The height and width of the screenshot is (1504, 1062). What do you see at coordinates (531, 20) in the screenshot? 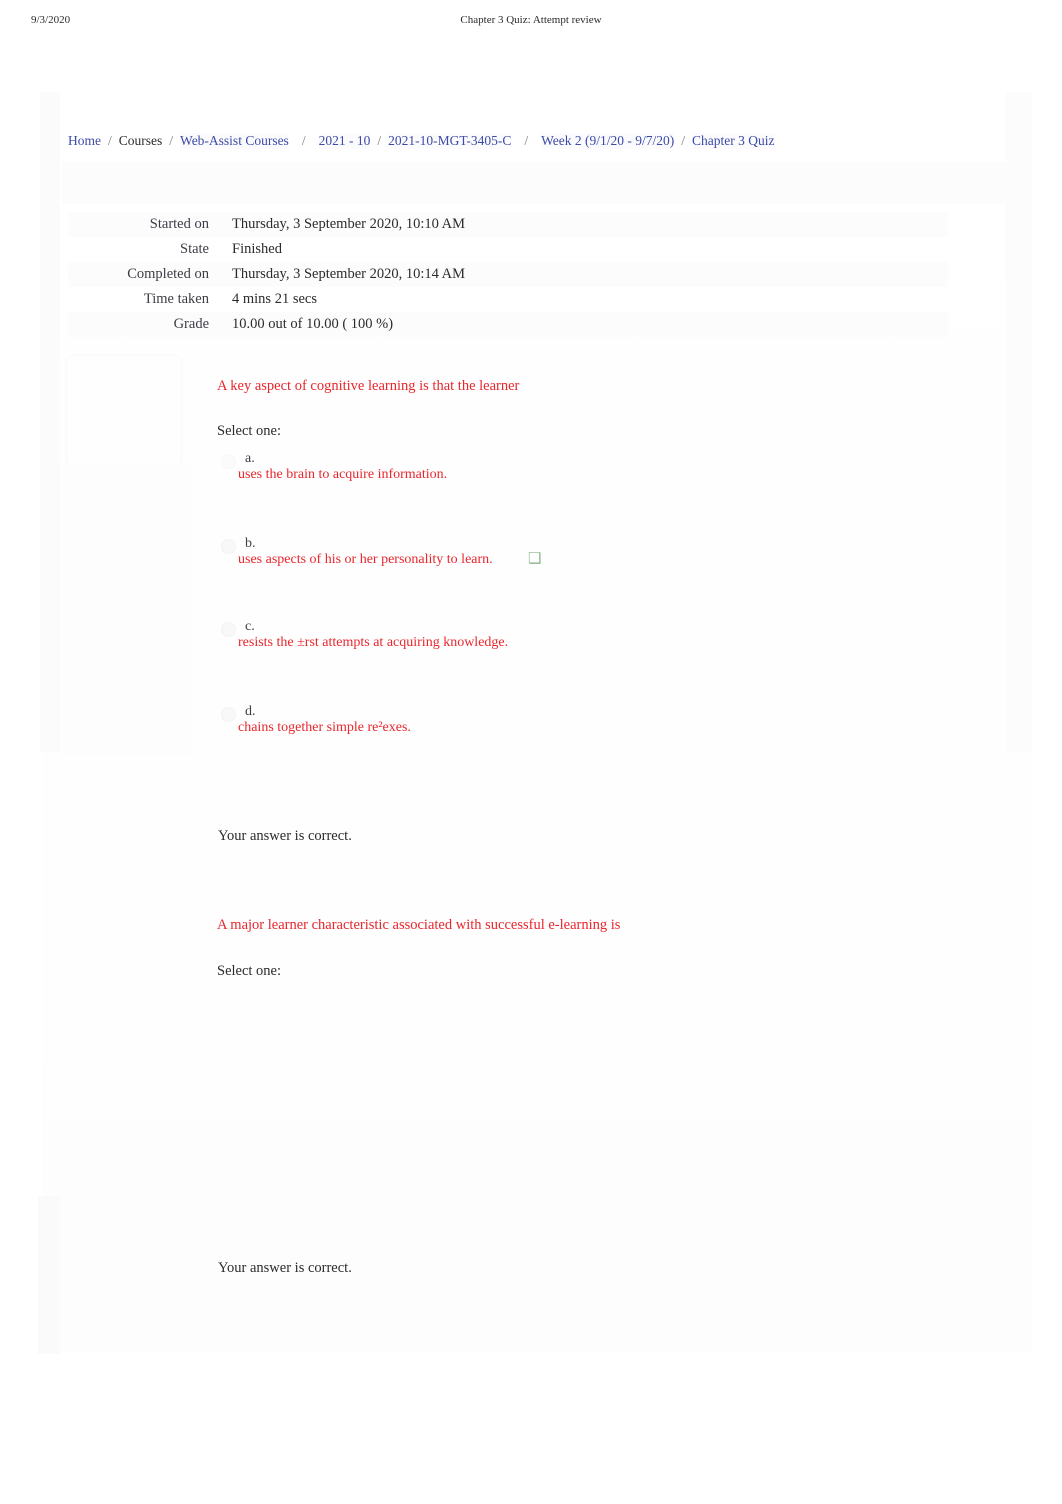
I see `print-title: Chapter 3 Quiz: Attempt review` at bounding box center [531, 20].